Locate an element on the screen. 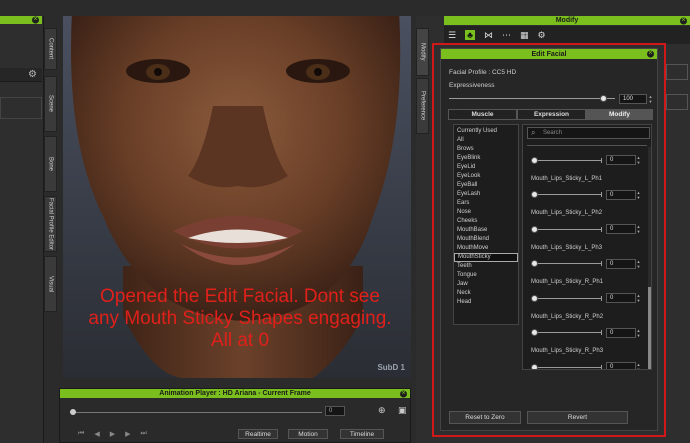 Image resolution: width=690 pixels, height=443 pixels. tab-label: Bone is located at coordinates (50, 163).